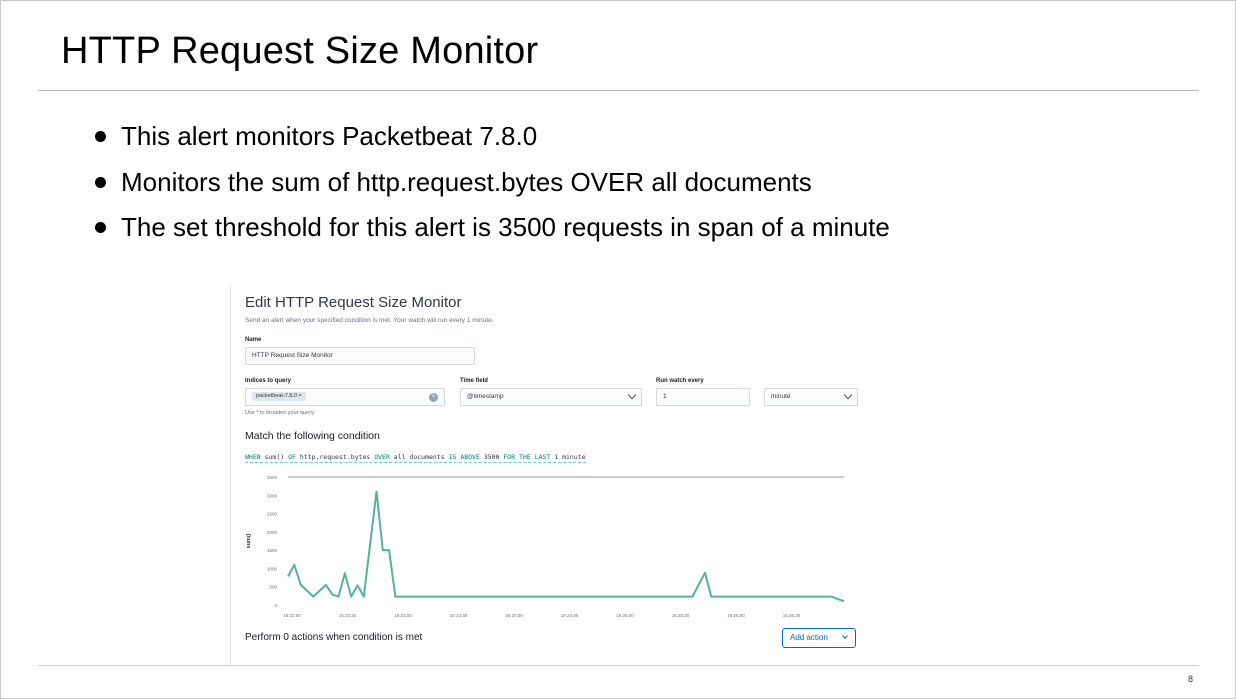  I want to click on y-tick-label: 3000, so click(272, 495).